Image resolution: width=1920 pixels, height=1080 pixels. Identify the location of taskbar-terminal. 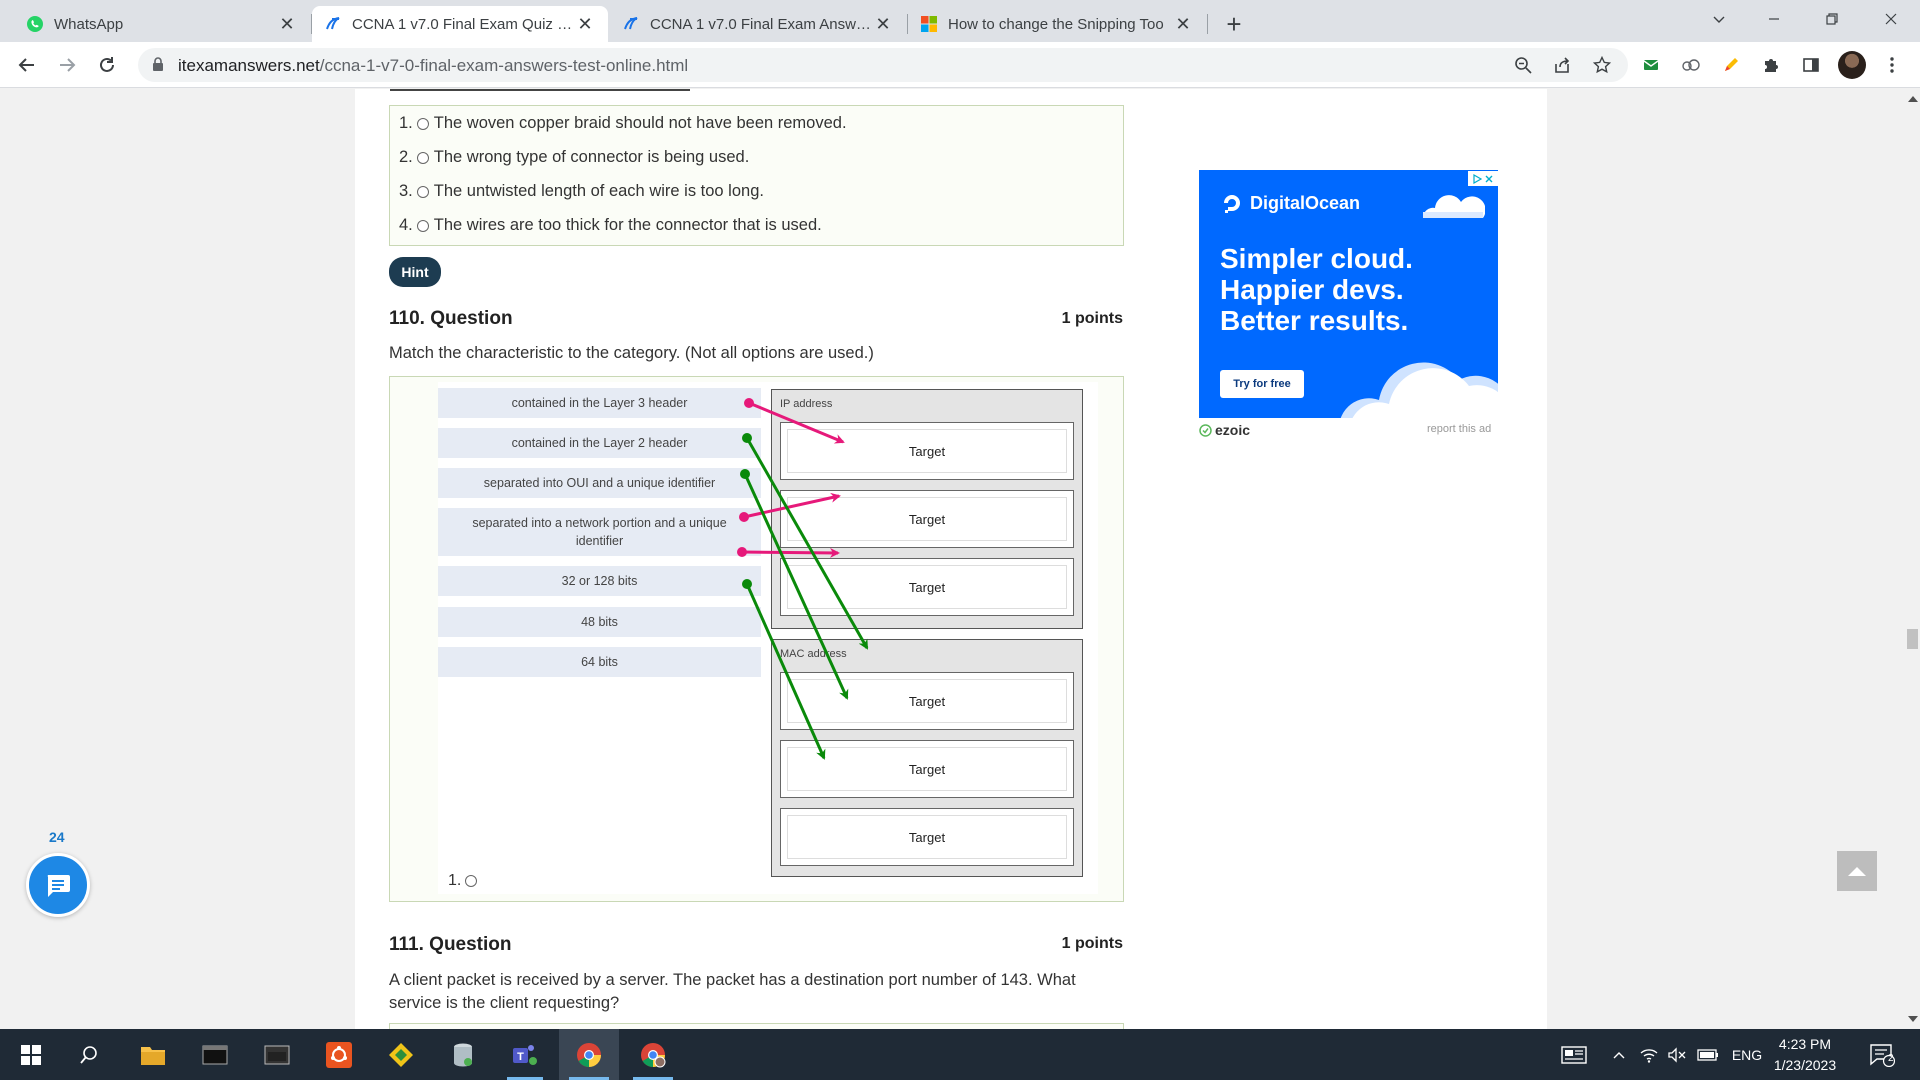
(215, 1054).